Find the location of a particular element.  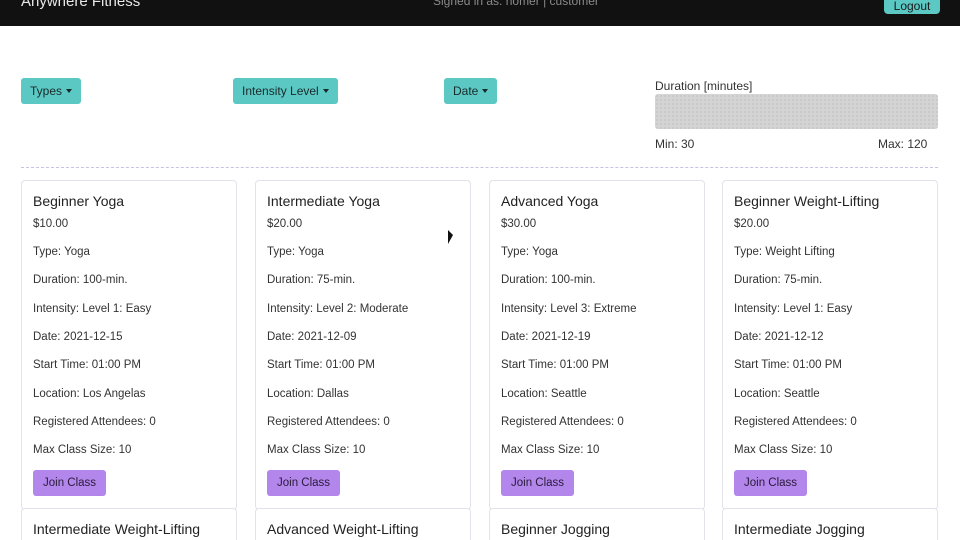

class-name: Beginner Jogging is located at coordinates (555, 529).